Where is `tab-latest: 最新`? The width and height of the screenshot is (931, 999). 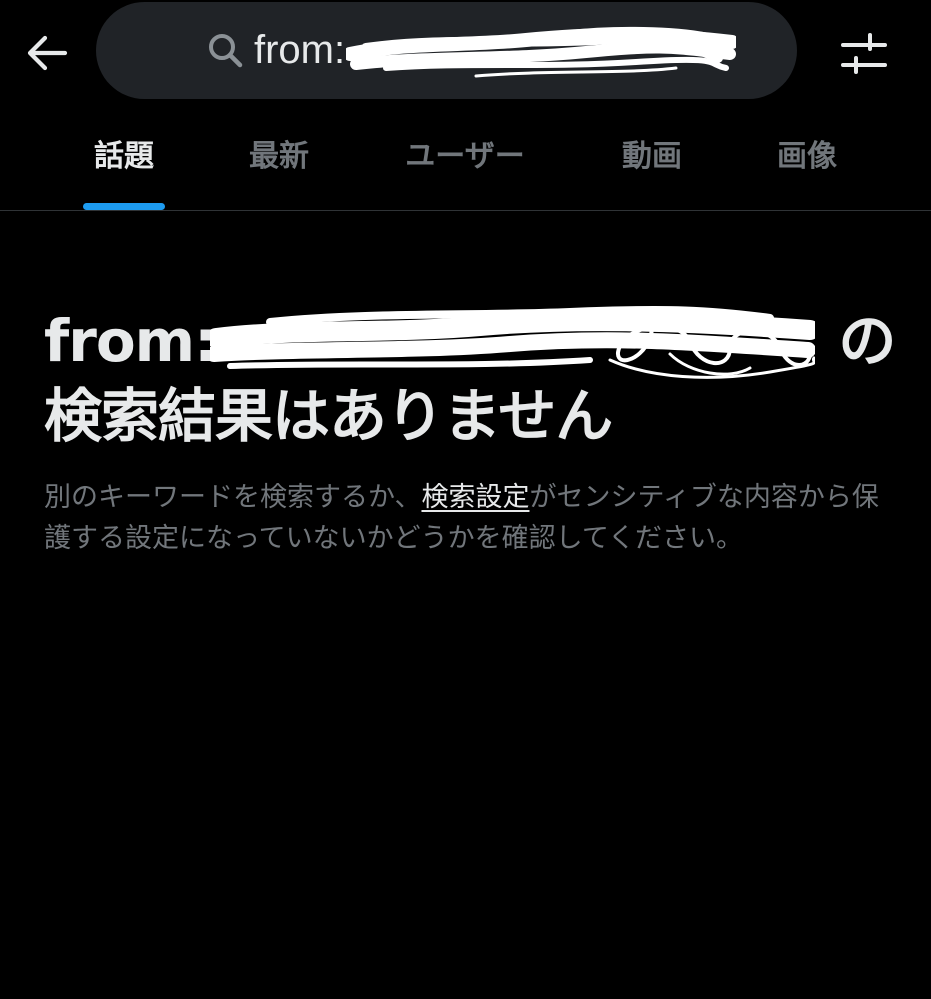
tab-latest: 最新 is located at coordinates (279, 161).